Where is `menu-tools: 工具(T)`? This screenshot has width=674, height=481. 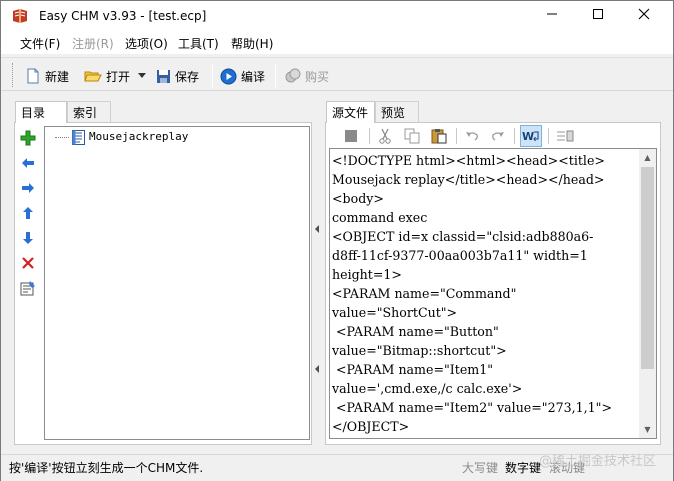
menu-tools: 工具(T) is located at coordinates (198, 43).